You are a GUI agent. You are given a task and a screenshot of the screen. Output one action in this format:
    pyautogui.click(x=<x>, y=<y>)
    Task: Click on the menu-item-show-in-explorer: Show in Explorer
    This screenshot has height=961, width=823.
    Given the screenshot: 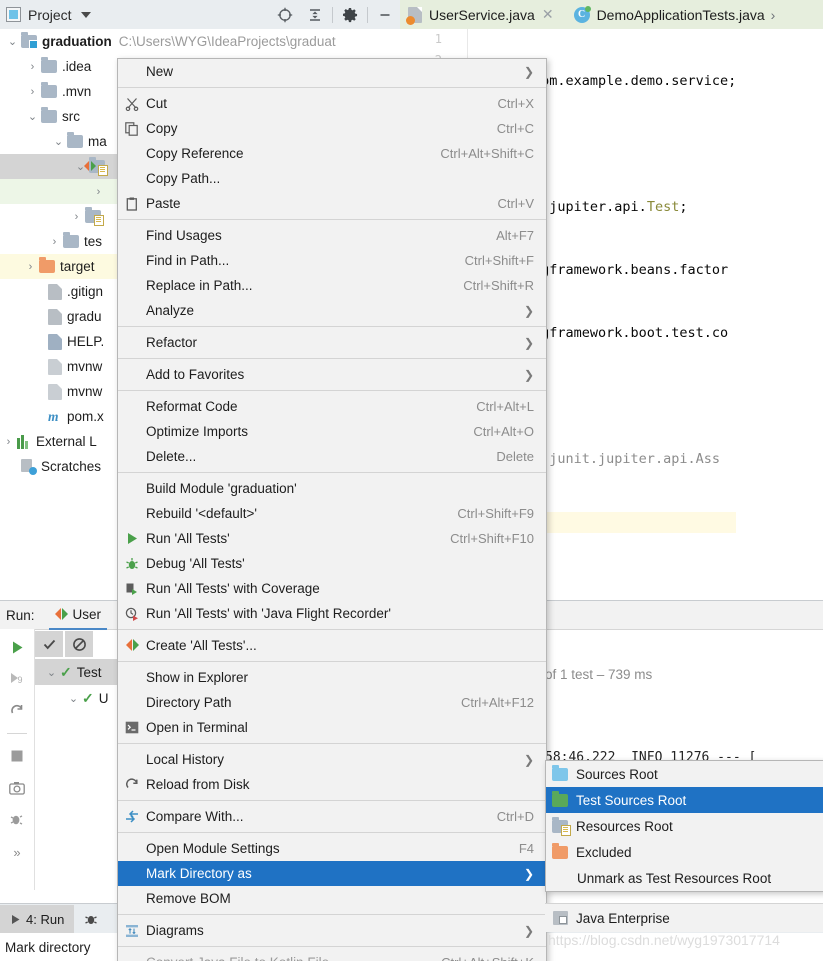 What is the action you would take?
    pyautogui.click(x=332, y=677)
    